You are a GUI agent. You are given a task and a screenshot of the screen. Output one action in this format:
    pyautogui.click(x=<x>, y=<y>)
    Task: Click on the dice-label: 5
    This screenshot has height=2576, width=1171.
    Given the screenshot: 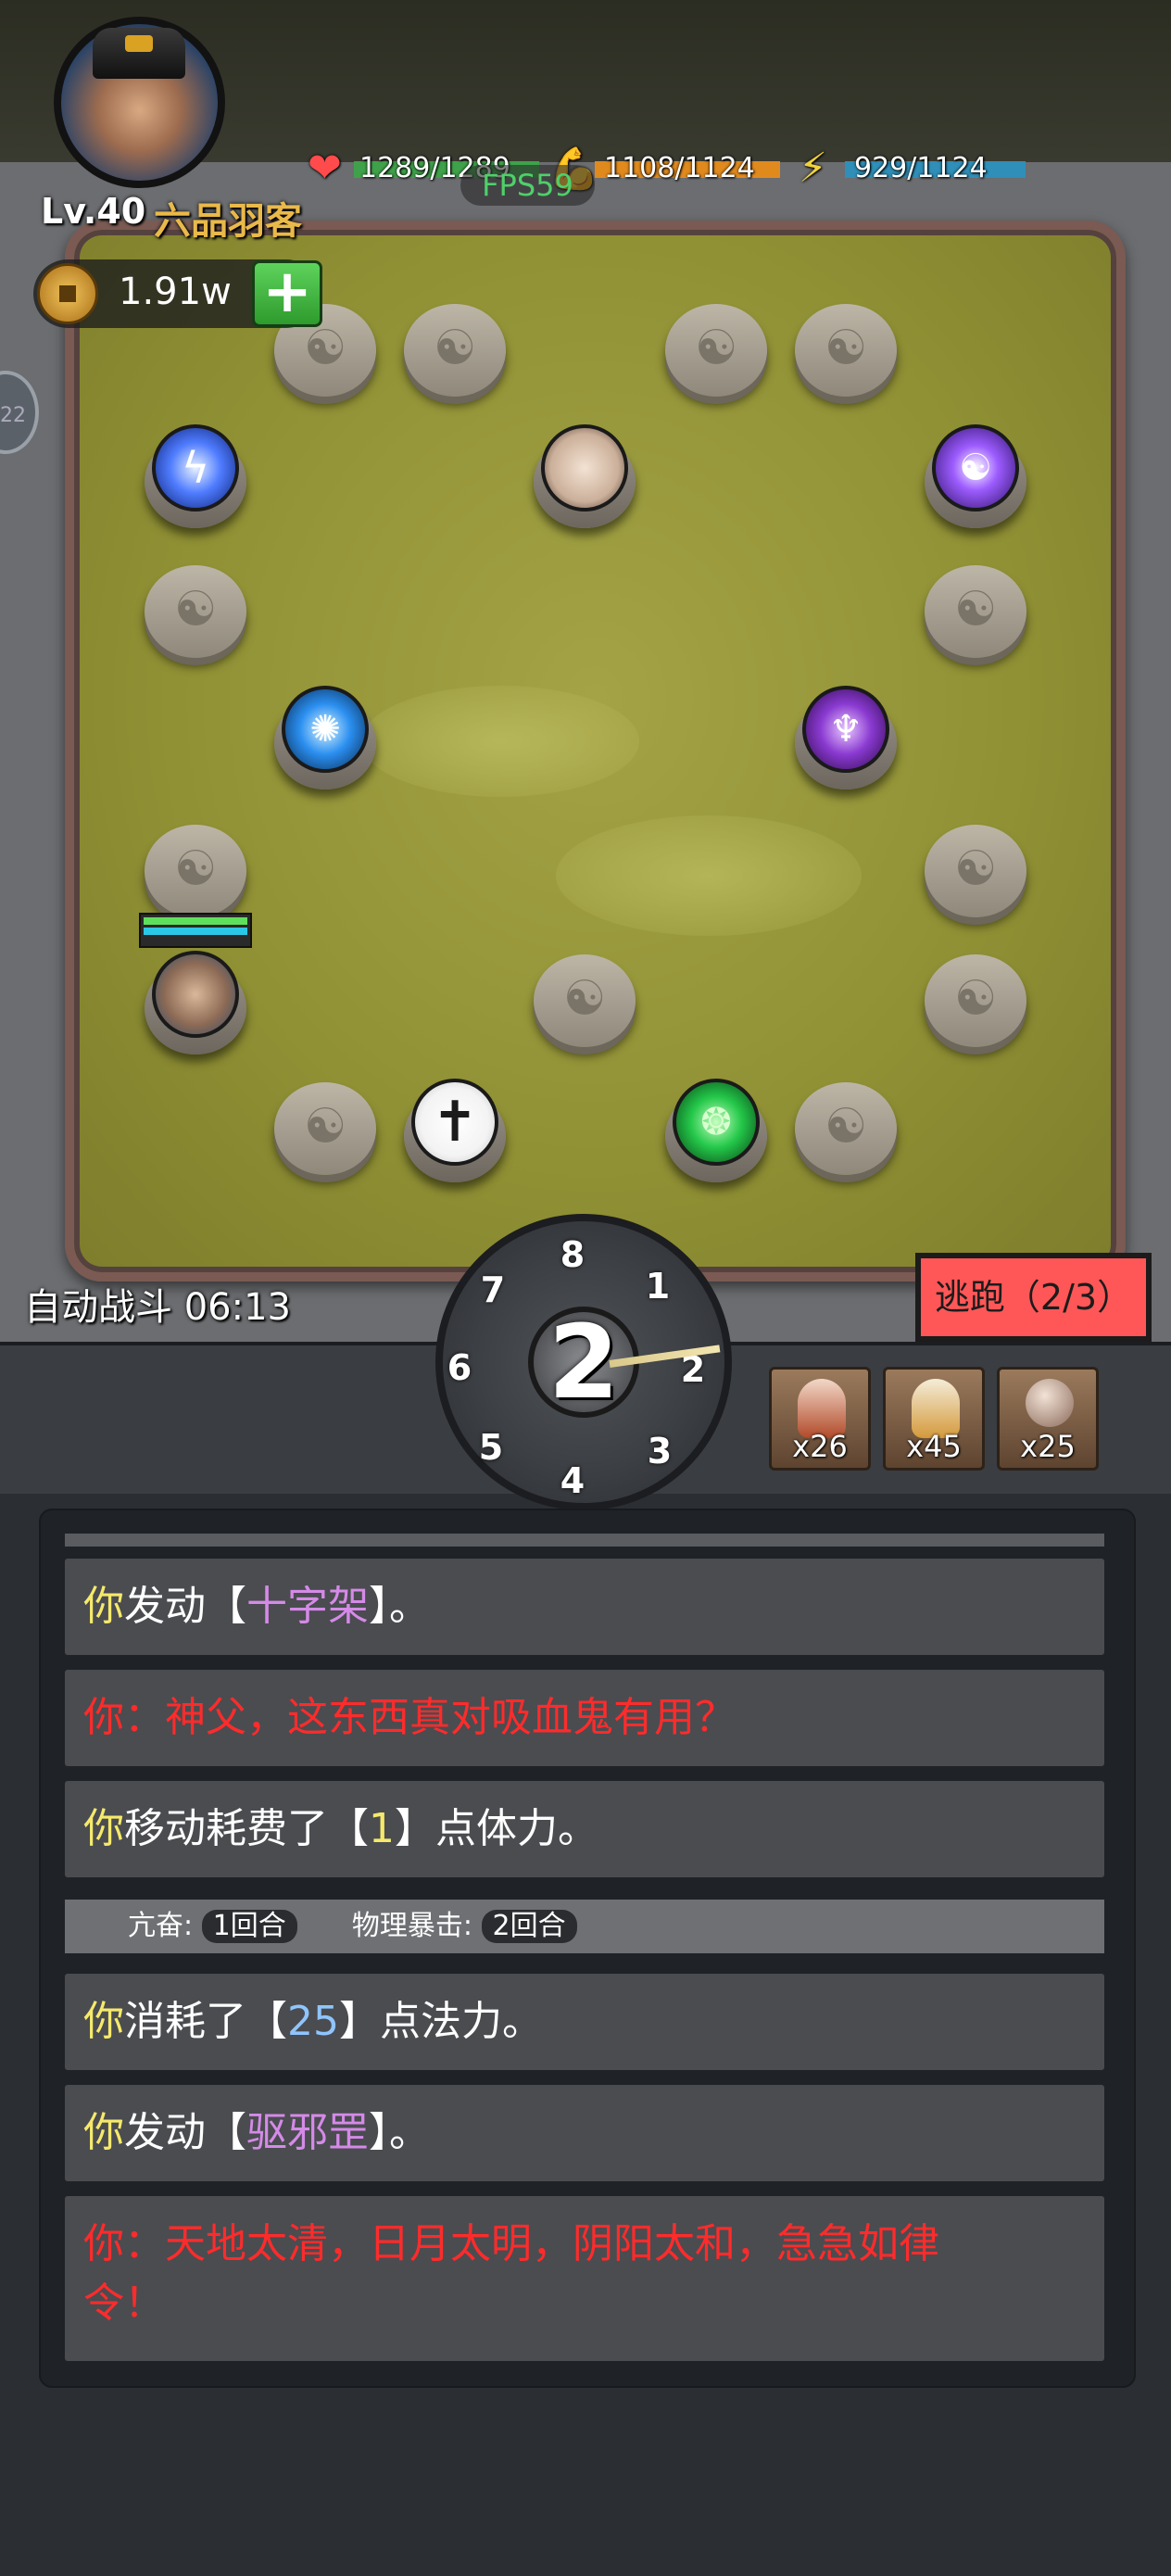 What is the action you would take?
    pyautogui.click(x=491, y=1448)
    